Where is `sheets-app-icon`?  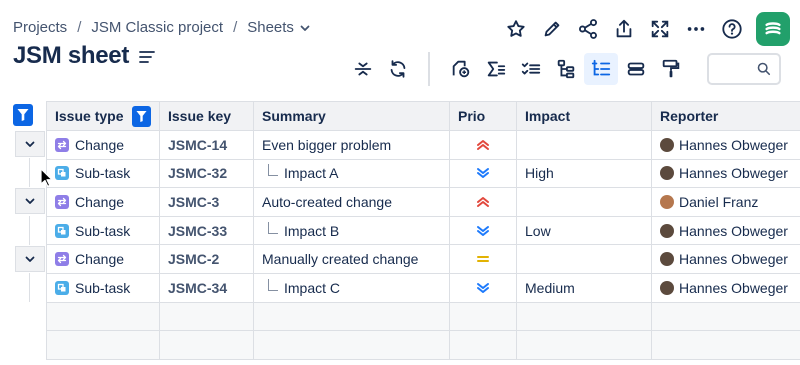
sheets-app-icon is located at coordinates (773, 28).